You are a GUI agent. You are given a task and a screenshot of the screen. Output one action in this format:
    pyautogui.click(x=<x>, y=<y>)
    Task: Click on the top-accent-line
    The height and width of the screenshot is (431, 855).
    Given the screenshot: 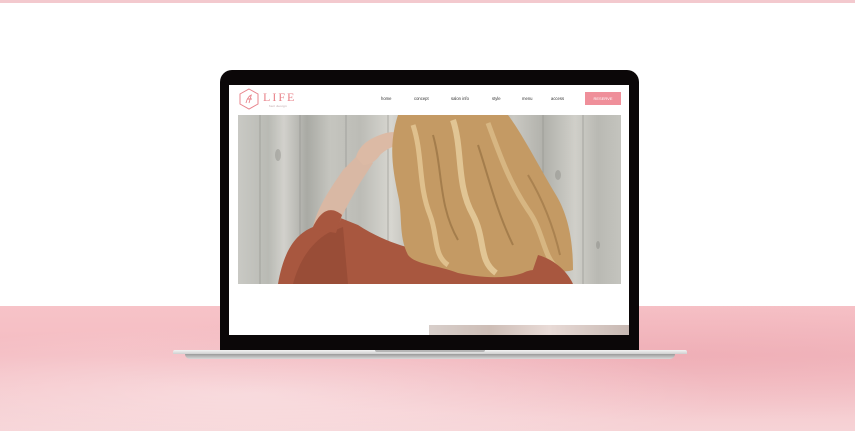 What is the action you would take?
    pyautogui.click(x=427, y=1)
    